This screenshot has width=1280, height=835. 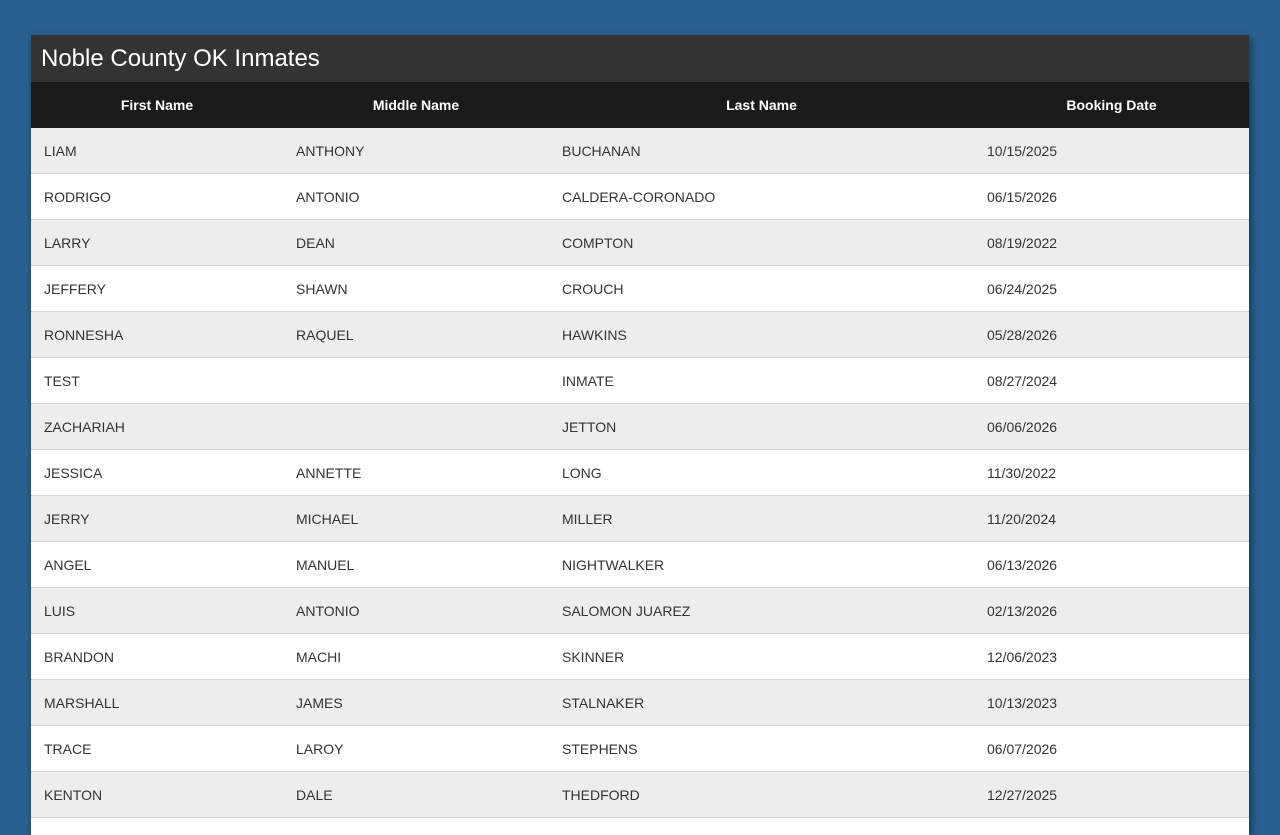 I want to click on last-name-cell: NIGHTWALKER, so click(x=761, y=564).